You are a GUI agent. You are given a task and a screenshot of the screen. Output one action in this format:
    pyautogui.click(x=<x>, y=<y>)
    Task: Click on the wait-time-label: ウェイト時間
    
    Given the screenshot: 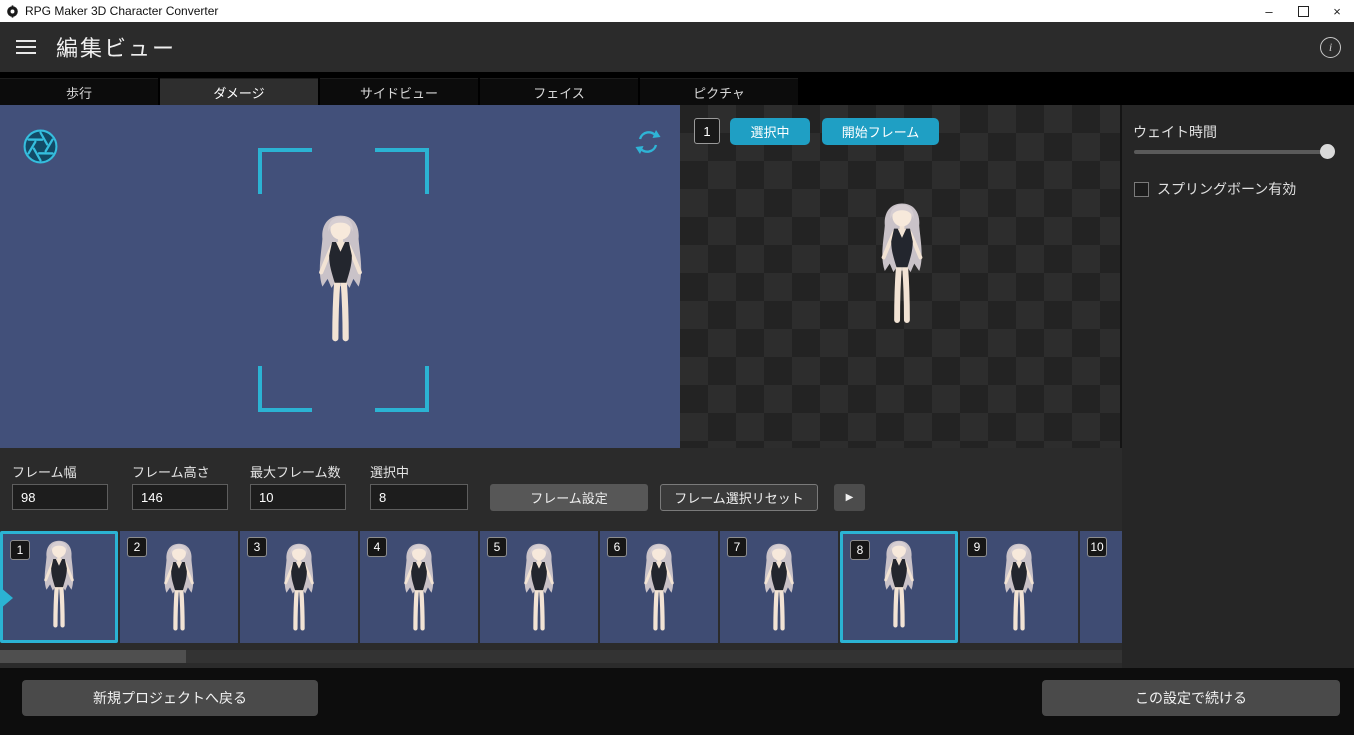 What is the action you would take?
    pyautogui.click(x=1175, y=132)
    